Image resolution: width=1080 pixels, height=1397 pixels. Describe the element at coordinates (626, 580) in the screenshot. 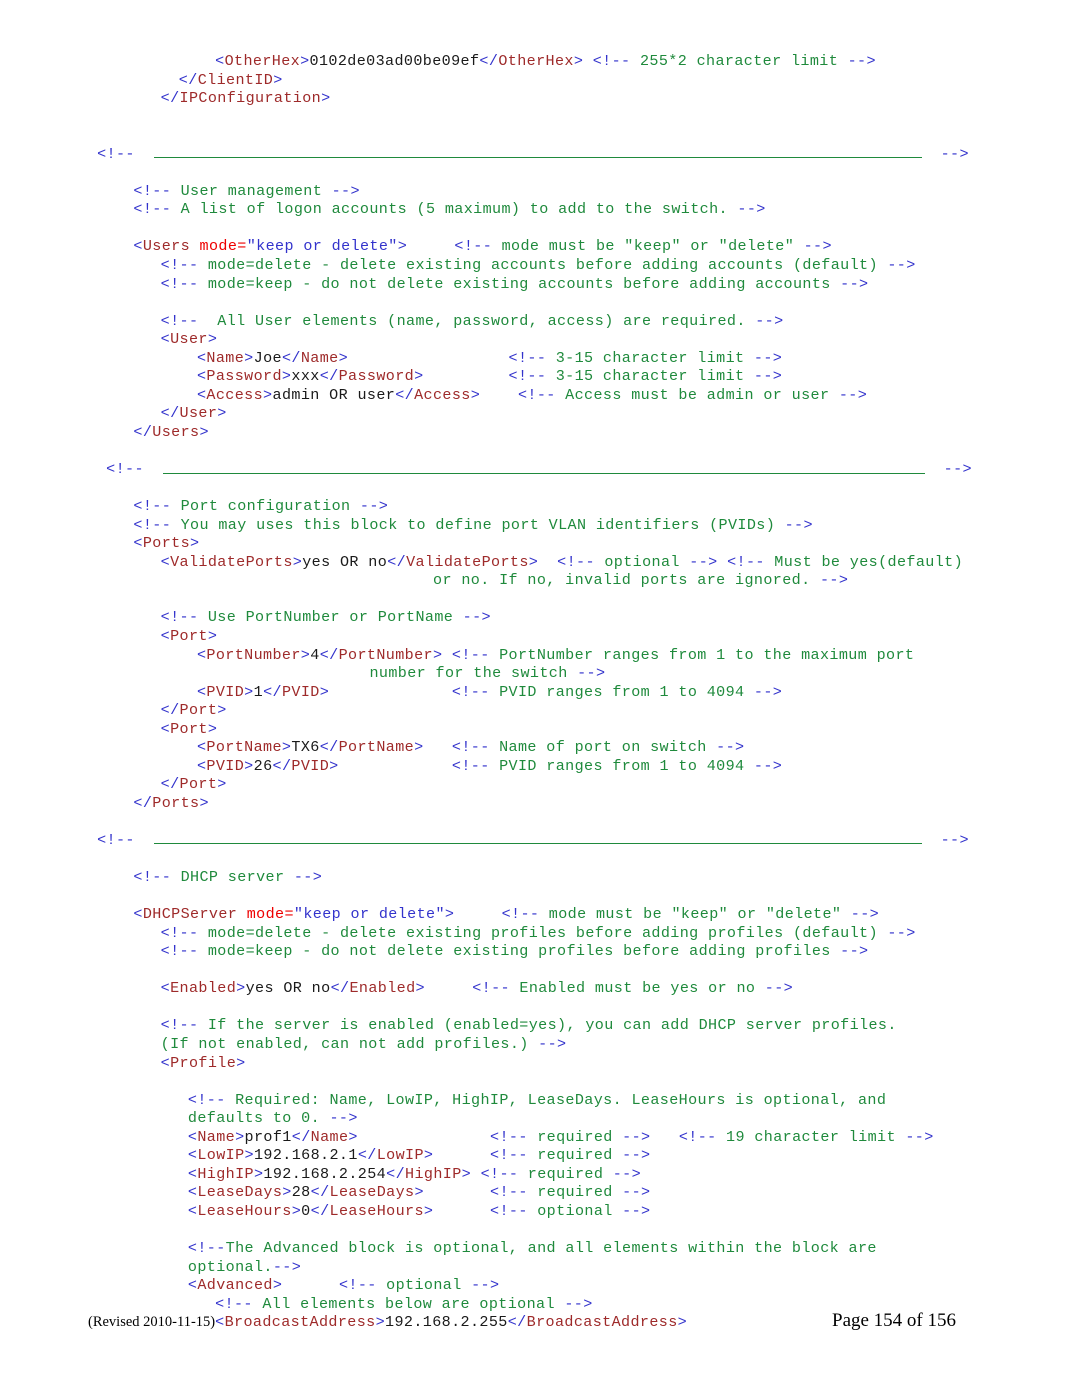

I see `xml-comment-text: or no. If no, invalid ports are ignored.` at that location.